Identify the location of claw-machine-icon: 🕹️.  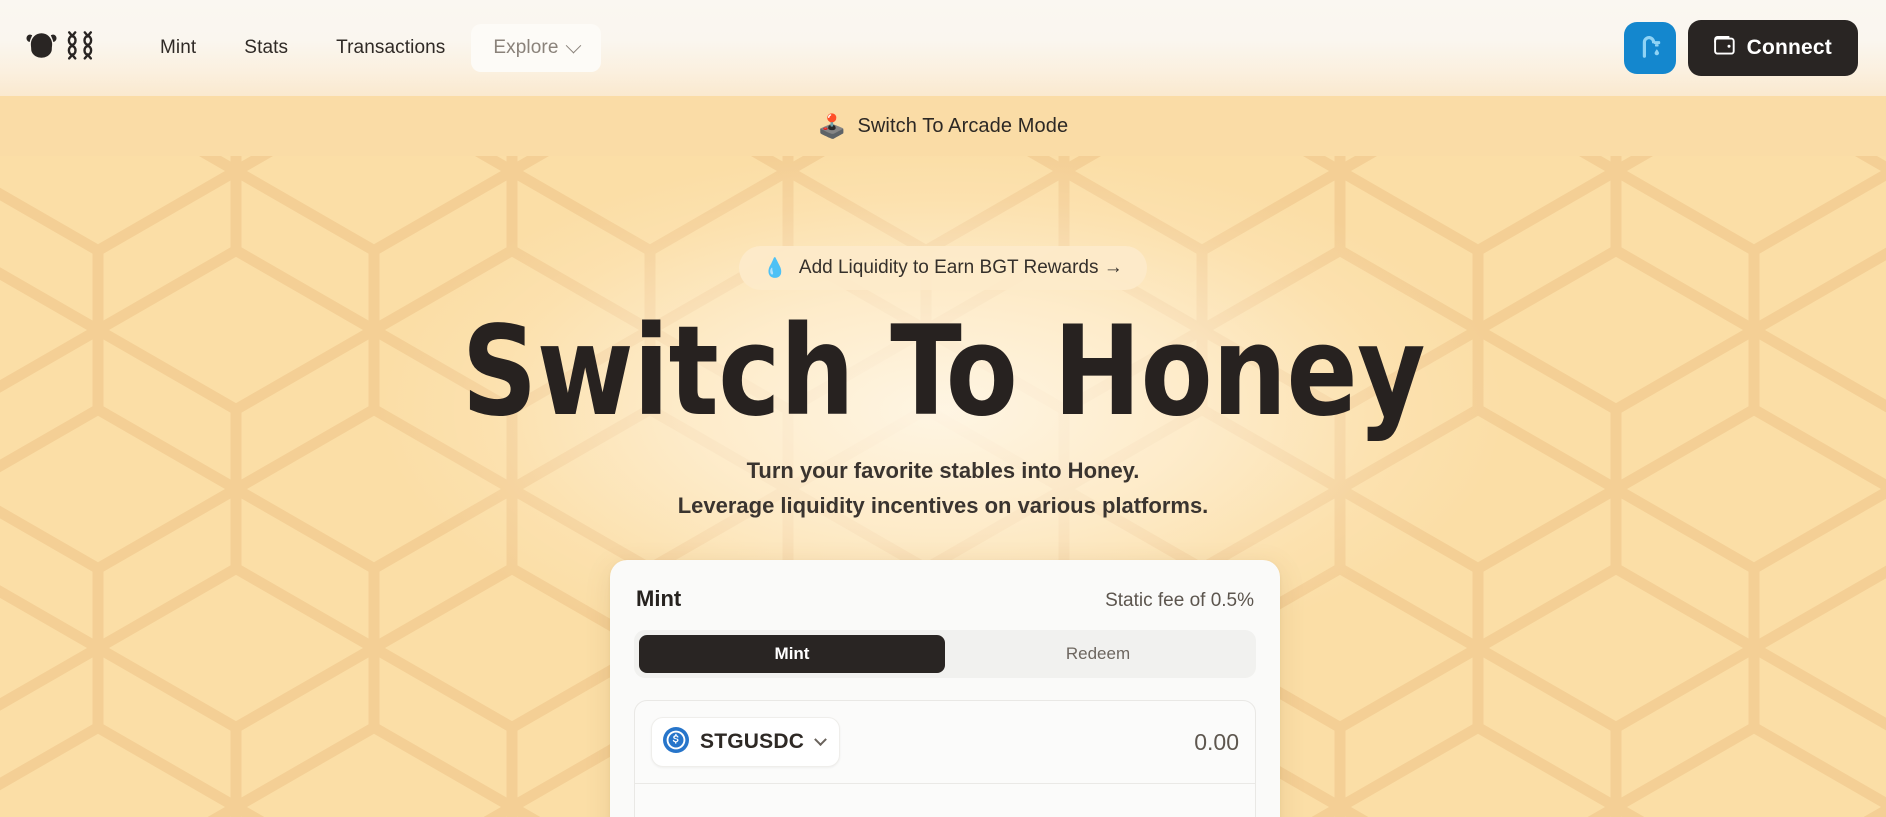
(832, 125).